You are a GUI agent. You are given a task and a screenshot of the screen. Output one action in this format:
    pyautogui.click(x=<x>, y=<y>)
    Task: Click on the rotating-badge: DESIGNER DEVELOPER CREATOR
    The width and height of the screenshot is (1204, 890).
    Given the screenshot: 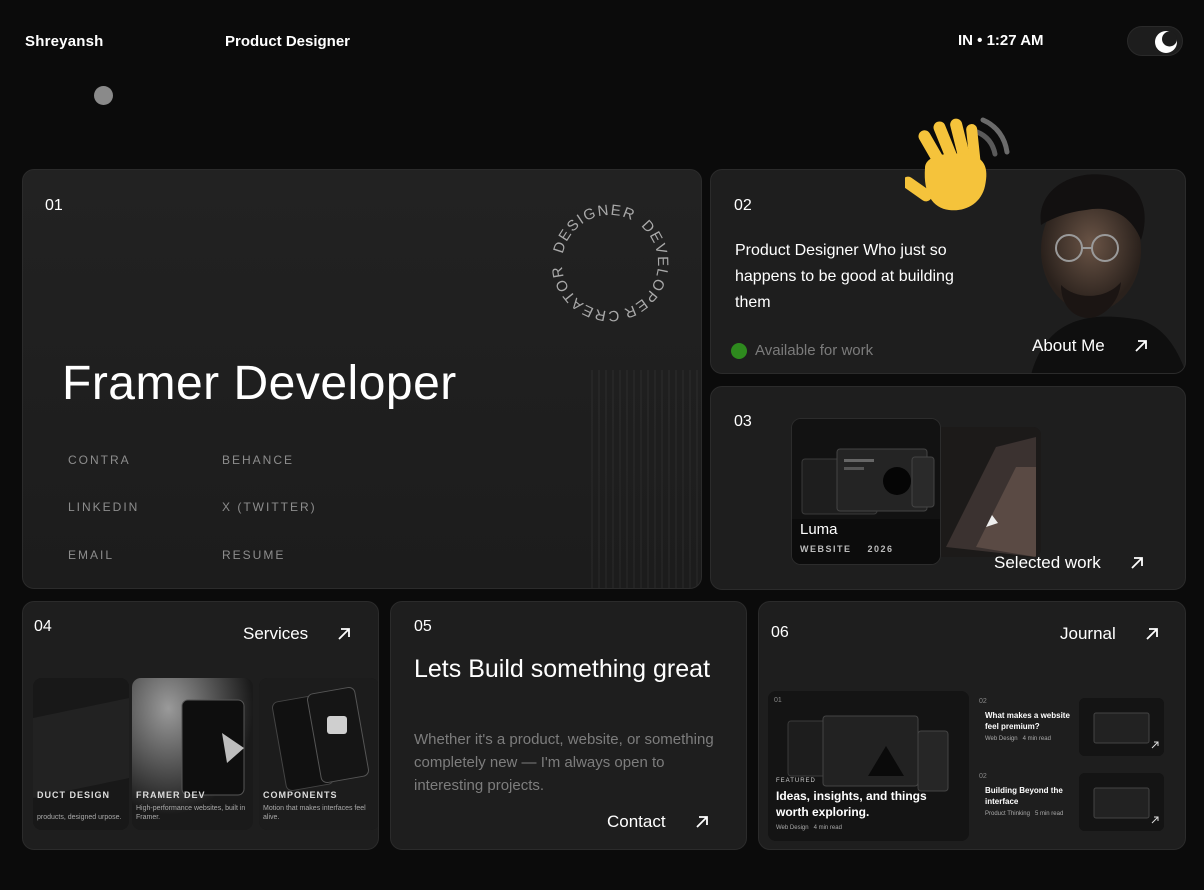 What is the action you would take?
    pyautogui.click(x=610, y=263)
    